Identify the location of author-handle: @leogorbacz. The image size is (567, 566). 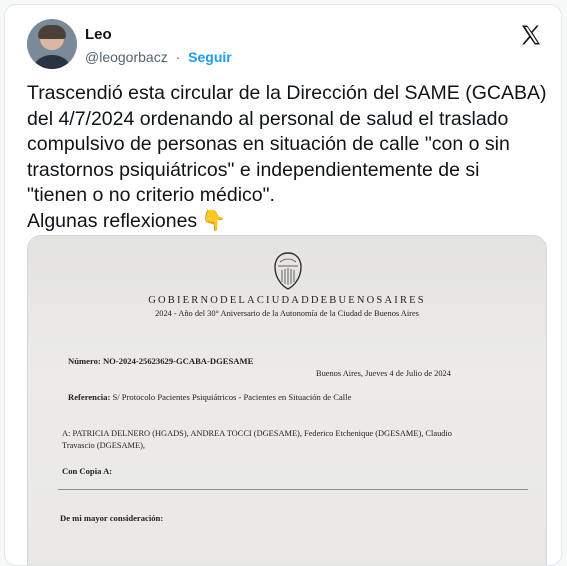
(126, 57).